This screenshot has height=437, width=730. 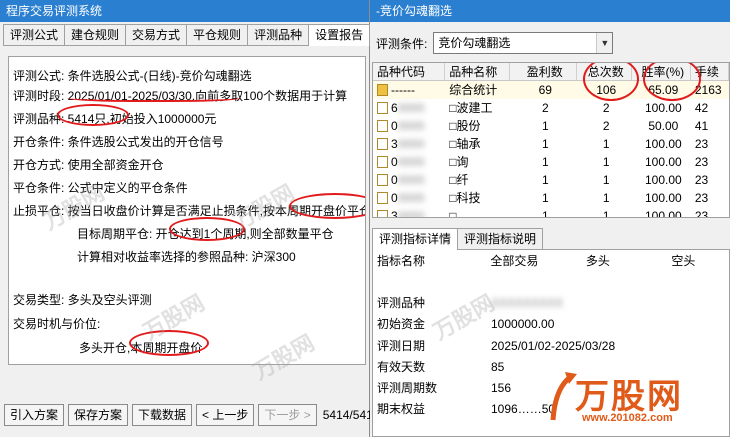 I want to click on table-row: 00000 □科技 1 1 100.00 23, so click(x=551, y=198).